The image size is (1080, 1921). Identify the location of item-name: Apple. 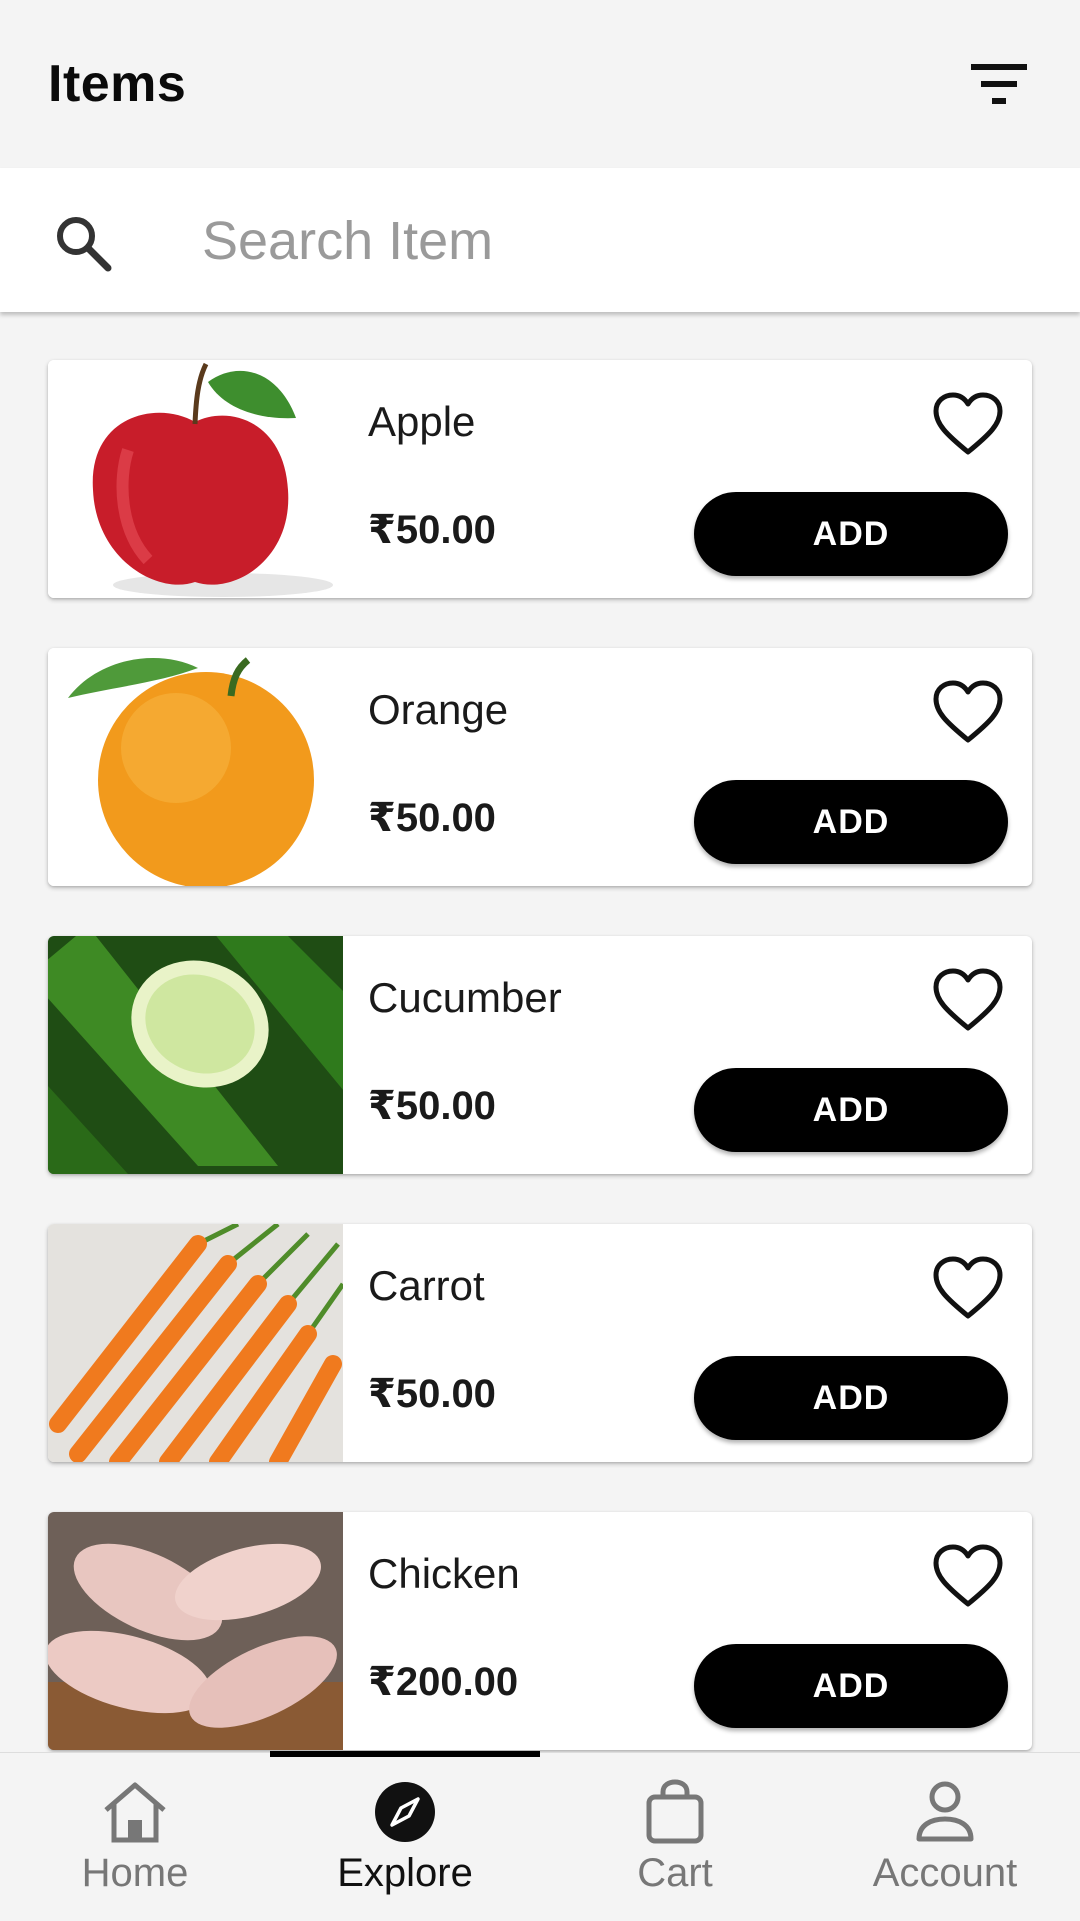
(422, 421).